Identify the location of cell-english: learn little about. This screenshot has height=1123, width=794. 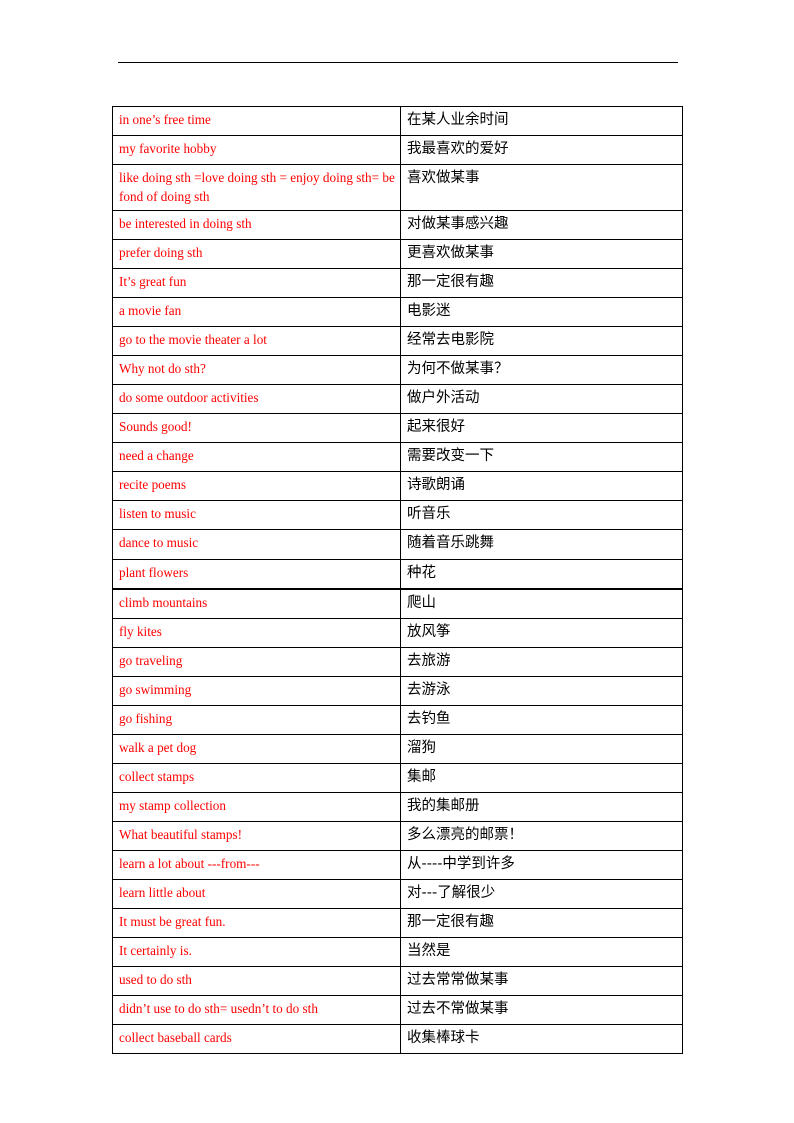
(256, 893).